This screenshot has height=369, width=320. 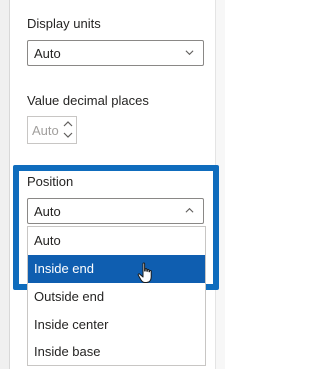 What do you see at coordinates (116, 241) in the screenshot?
I see `option-auto: Auto` at bounding box center [116, 241].